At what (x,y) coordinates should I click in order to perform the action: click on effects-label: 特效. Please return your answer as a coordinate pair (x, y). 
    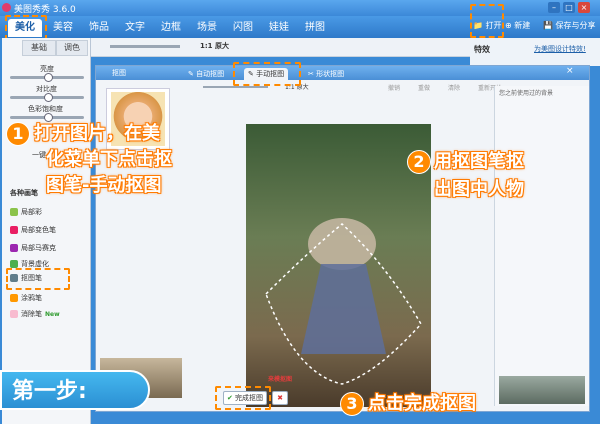
    Looking at the image, I should click on (482, 49).